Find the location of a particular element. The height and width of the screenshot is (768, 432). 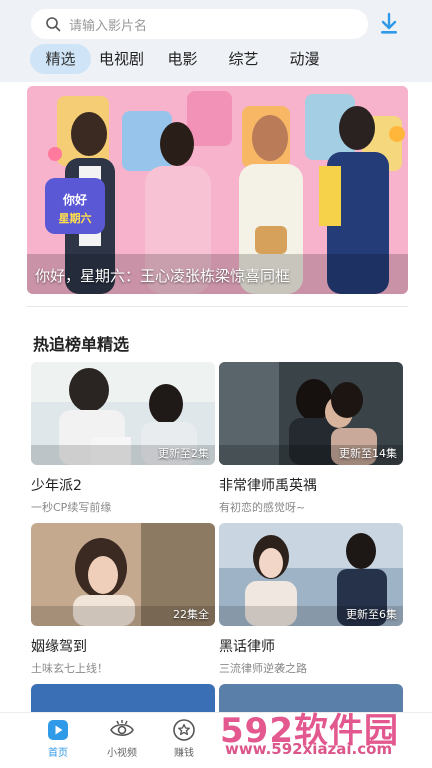

video-subtitle: 土味玄七上线！ is located at coordinates (69, 668).